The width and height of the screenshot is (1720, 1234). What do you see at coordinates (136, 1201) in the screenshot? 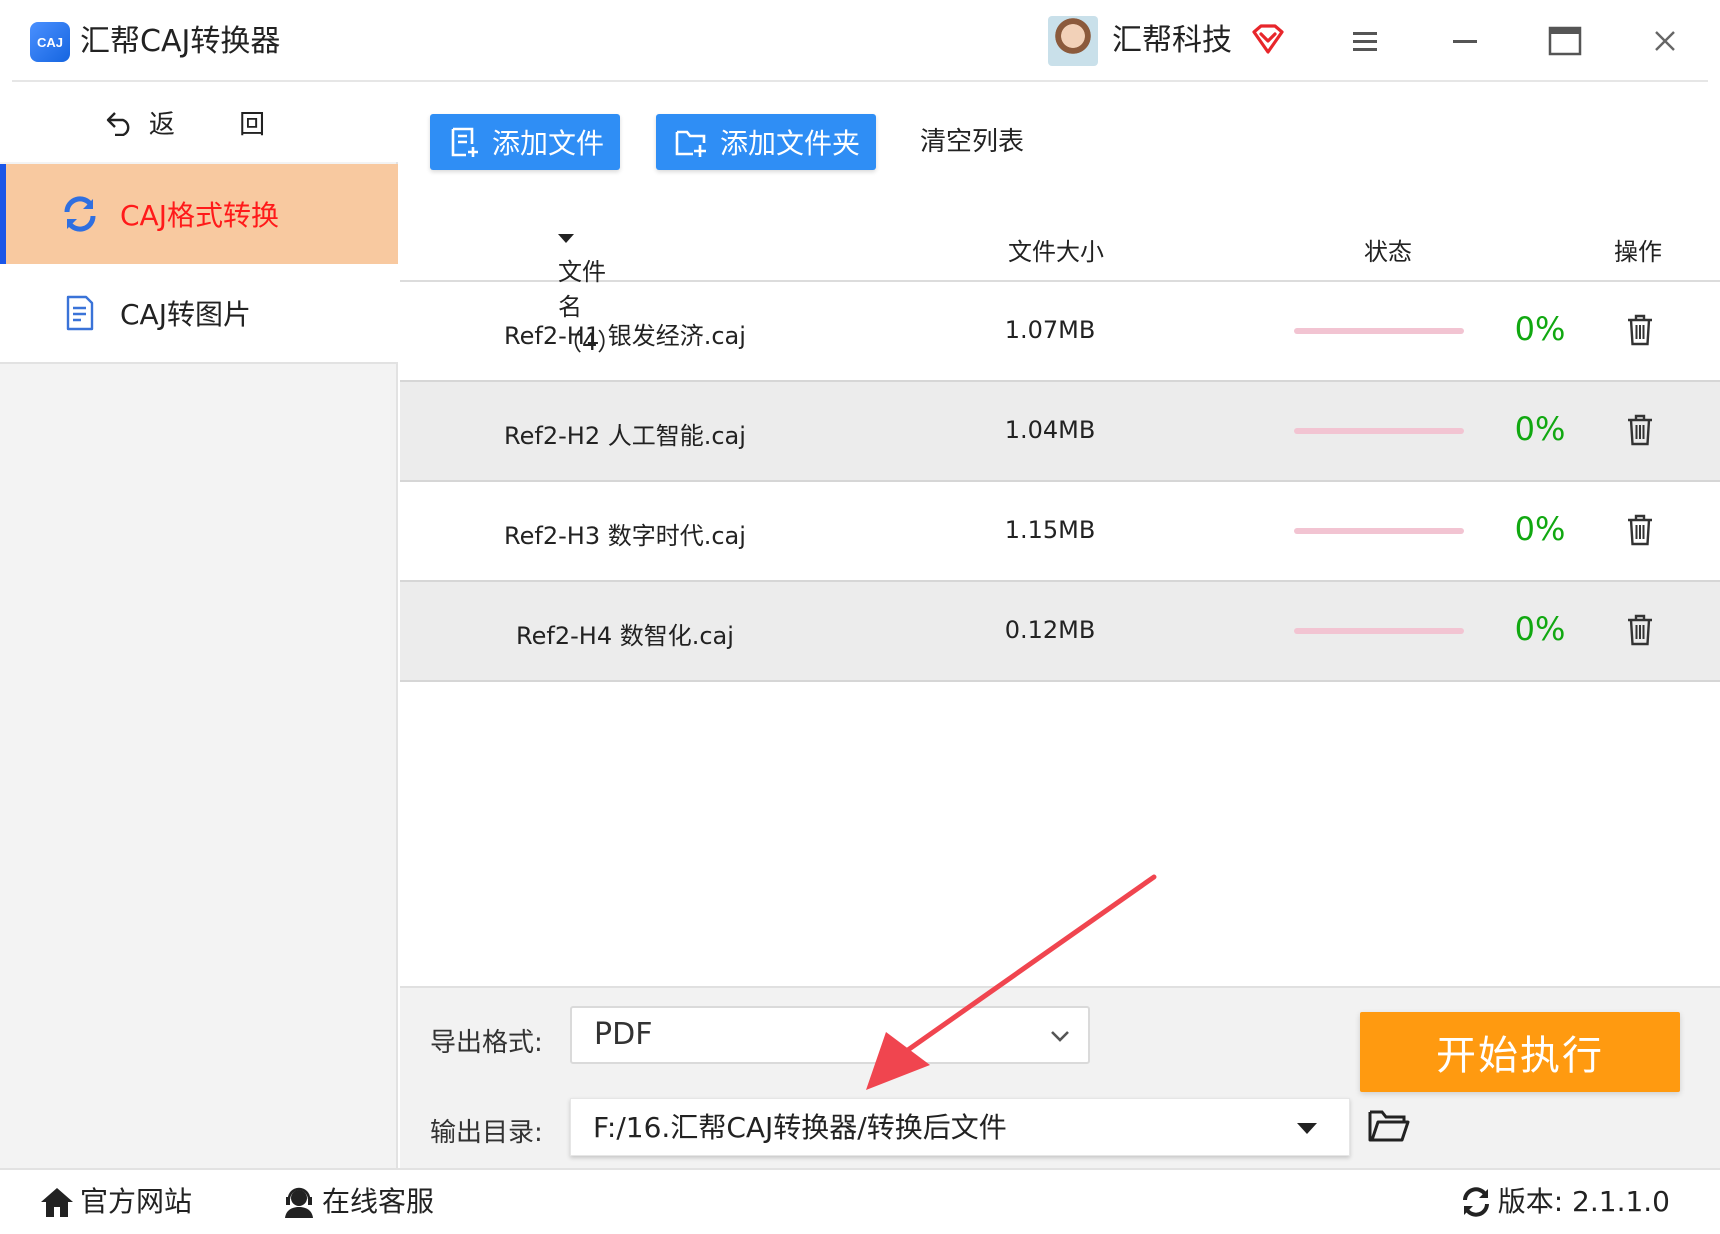
I see `official-website-label: 官方网站` at bounding box center [136, 1201].